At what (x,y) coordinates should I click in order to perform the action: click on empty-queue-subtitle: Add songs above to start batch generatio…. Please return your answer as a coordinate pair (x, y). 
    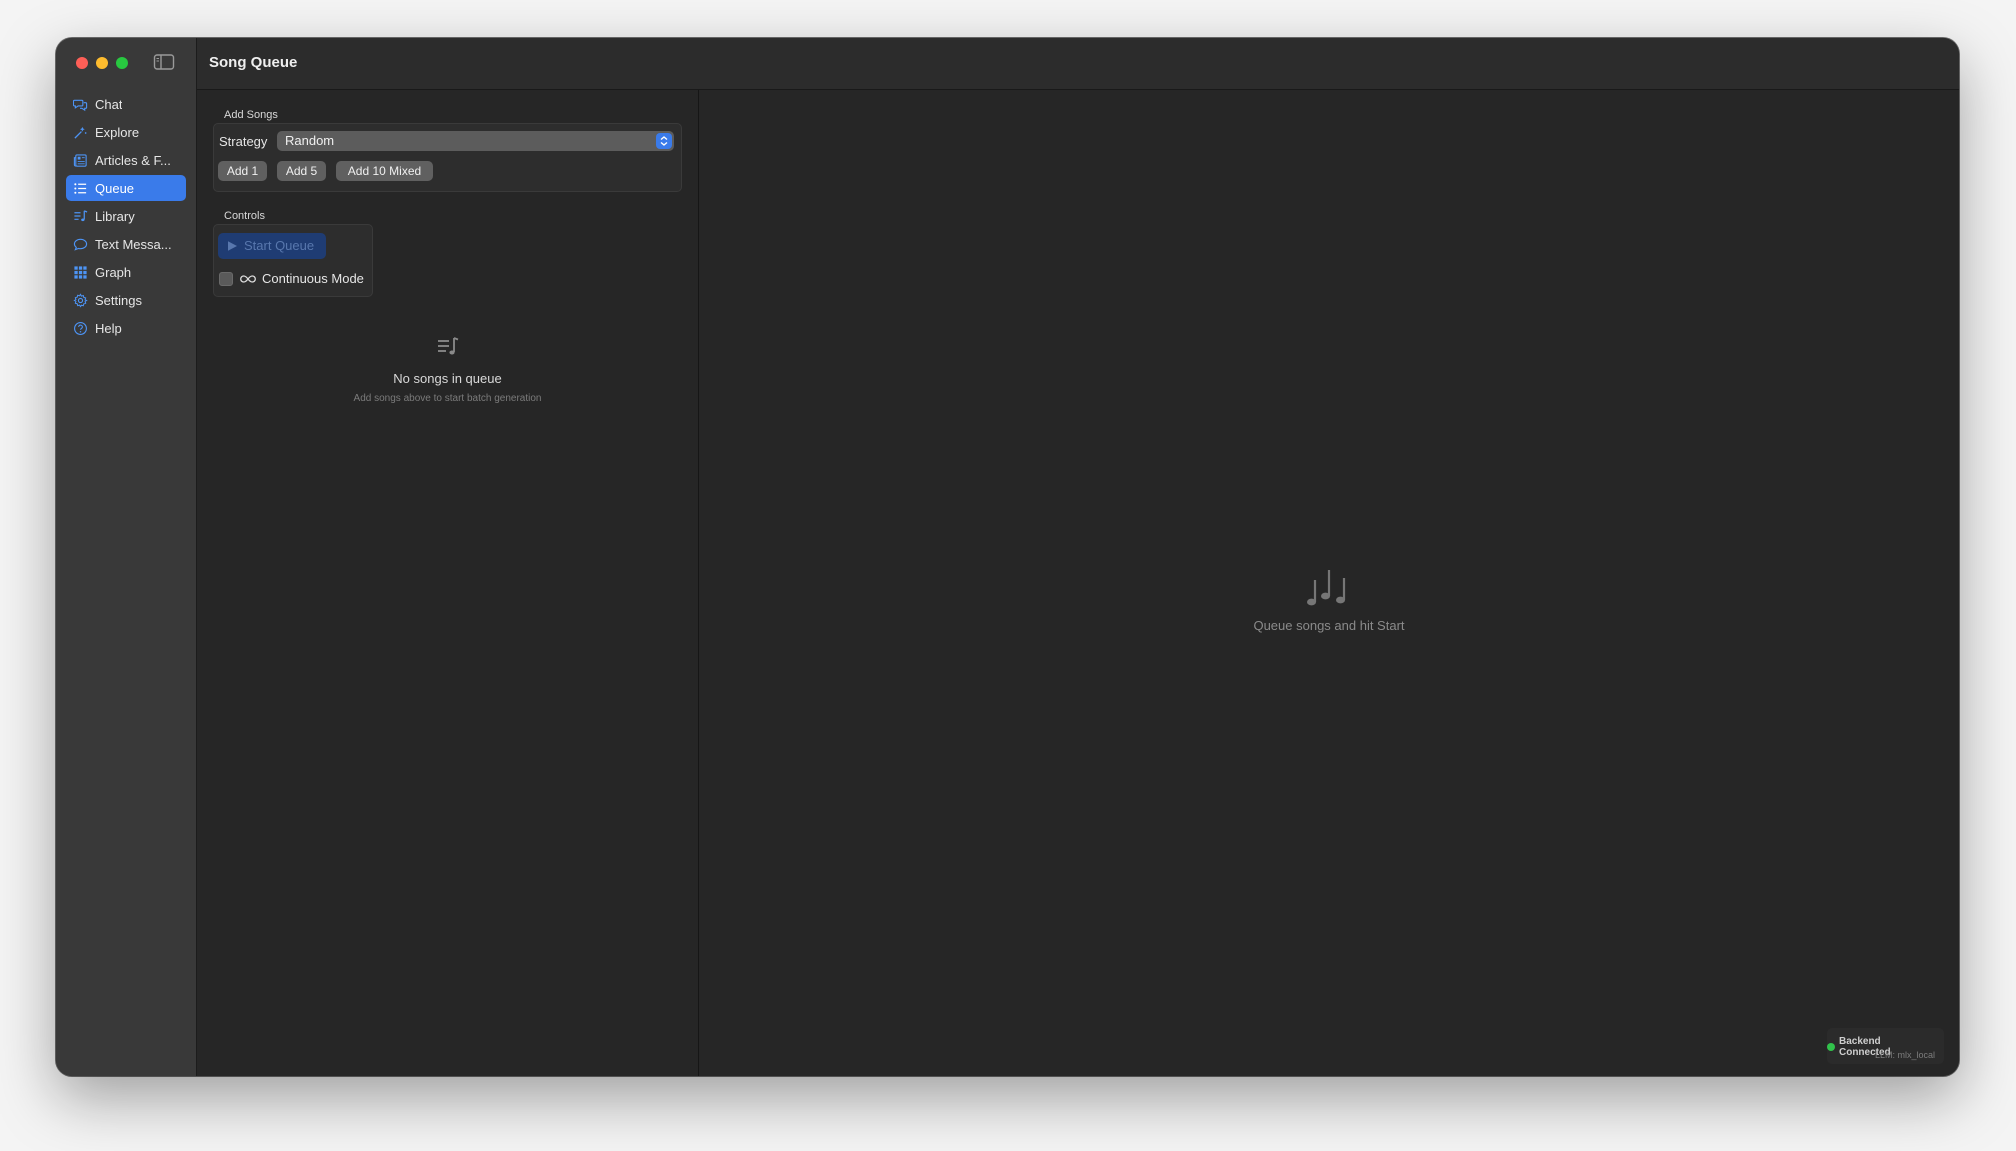
    Looking at the image, I should click on (447, 398).